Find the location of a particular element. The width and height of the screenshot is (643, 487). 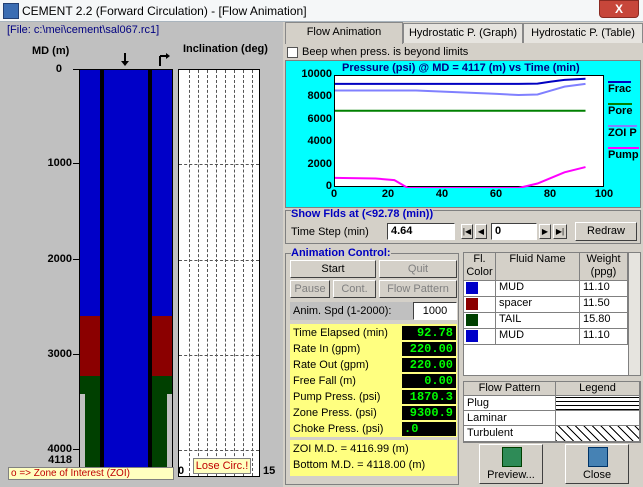

fluid-name-cell: spacer is located at coordinates (538, 305).